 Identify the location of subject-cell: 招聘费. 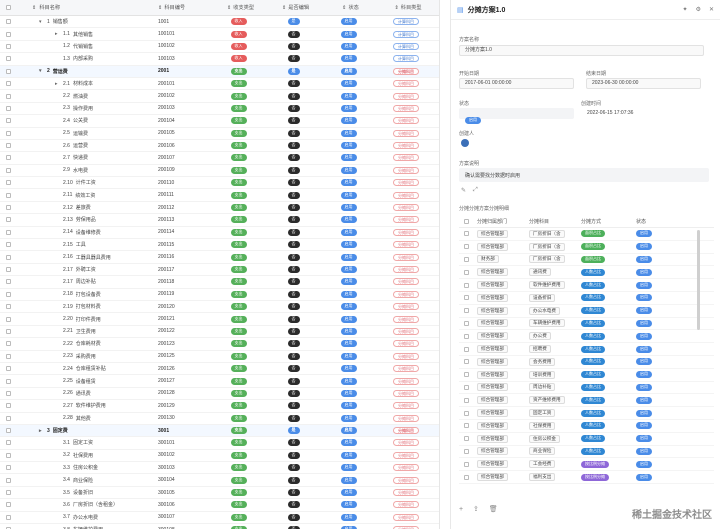
(540, 349).